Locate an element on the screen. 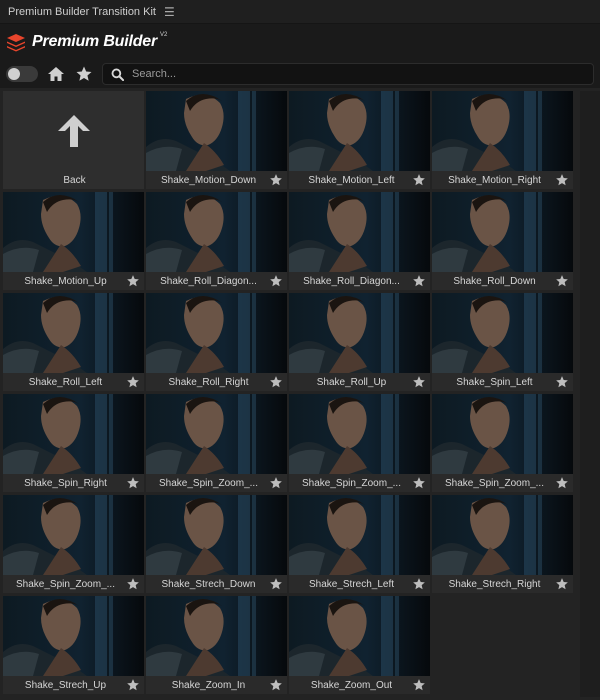 The height and width of the screenshot is (700, 600). preset-label: Shake_Roll_Up is located at coordinates (351, 382).